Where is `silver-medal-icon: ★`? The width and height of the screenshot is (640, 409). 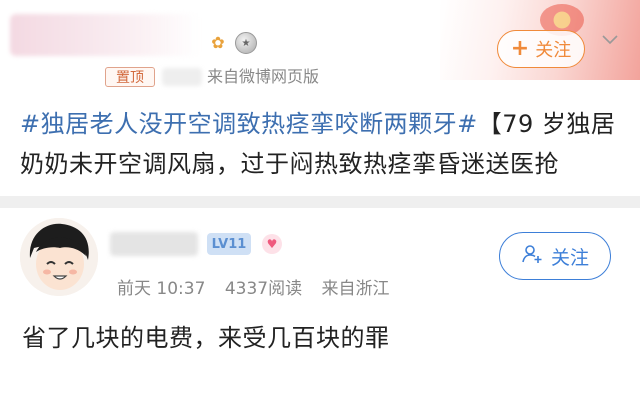 silver-medal-icon: ★ is located at coordinates (246, 43).